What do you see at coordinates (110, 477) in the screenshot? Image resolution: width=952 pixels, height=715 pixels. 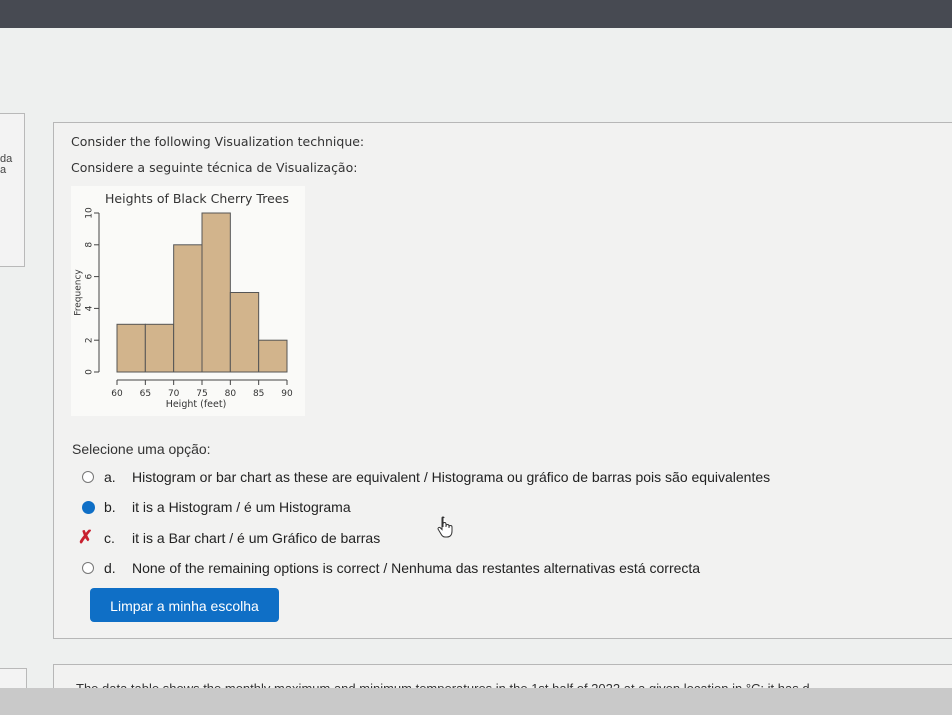 I see `option-letter: a.` at bounding box center [110, 477].